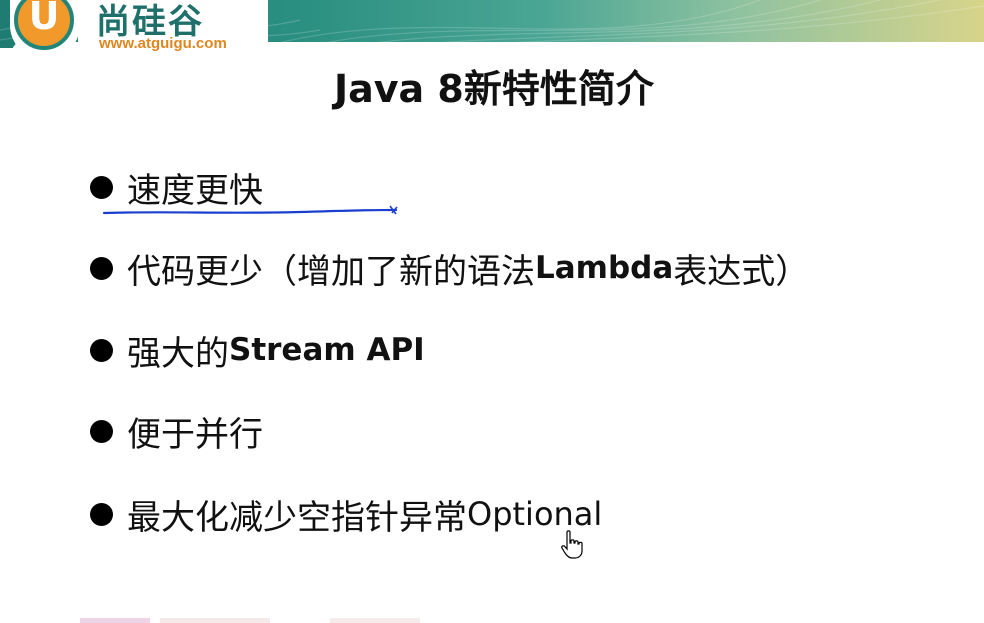 The image size is (984, 623). I want to click on bullet-keyword: Optional, so click(535, 514).